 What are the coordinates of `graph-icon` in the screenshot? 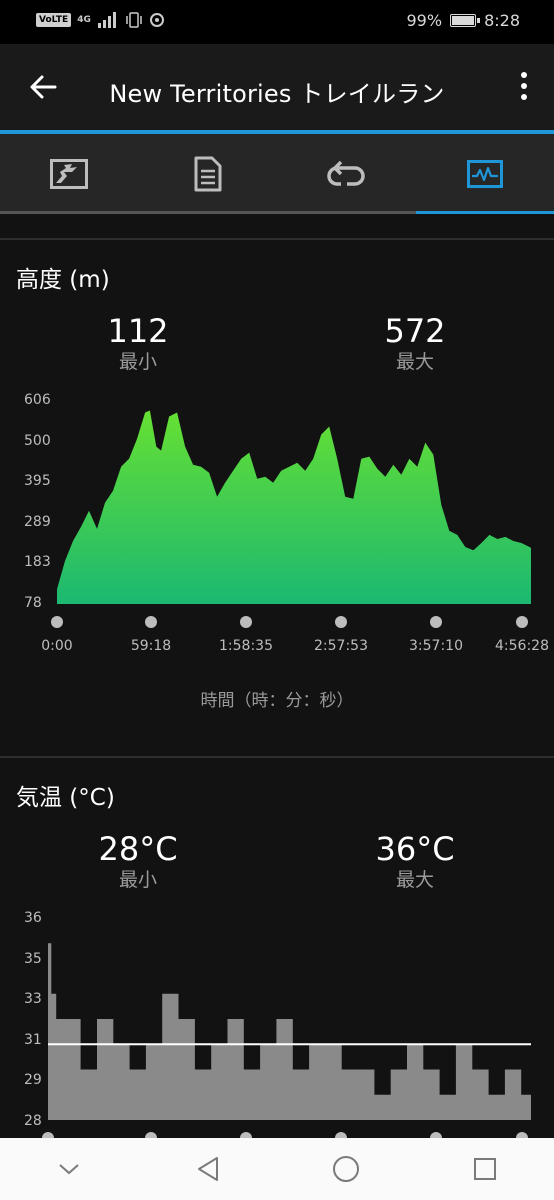 It's located at (484, 174).